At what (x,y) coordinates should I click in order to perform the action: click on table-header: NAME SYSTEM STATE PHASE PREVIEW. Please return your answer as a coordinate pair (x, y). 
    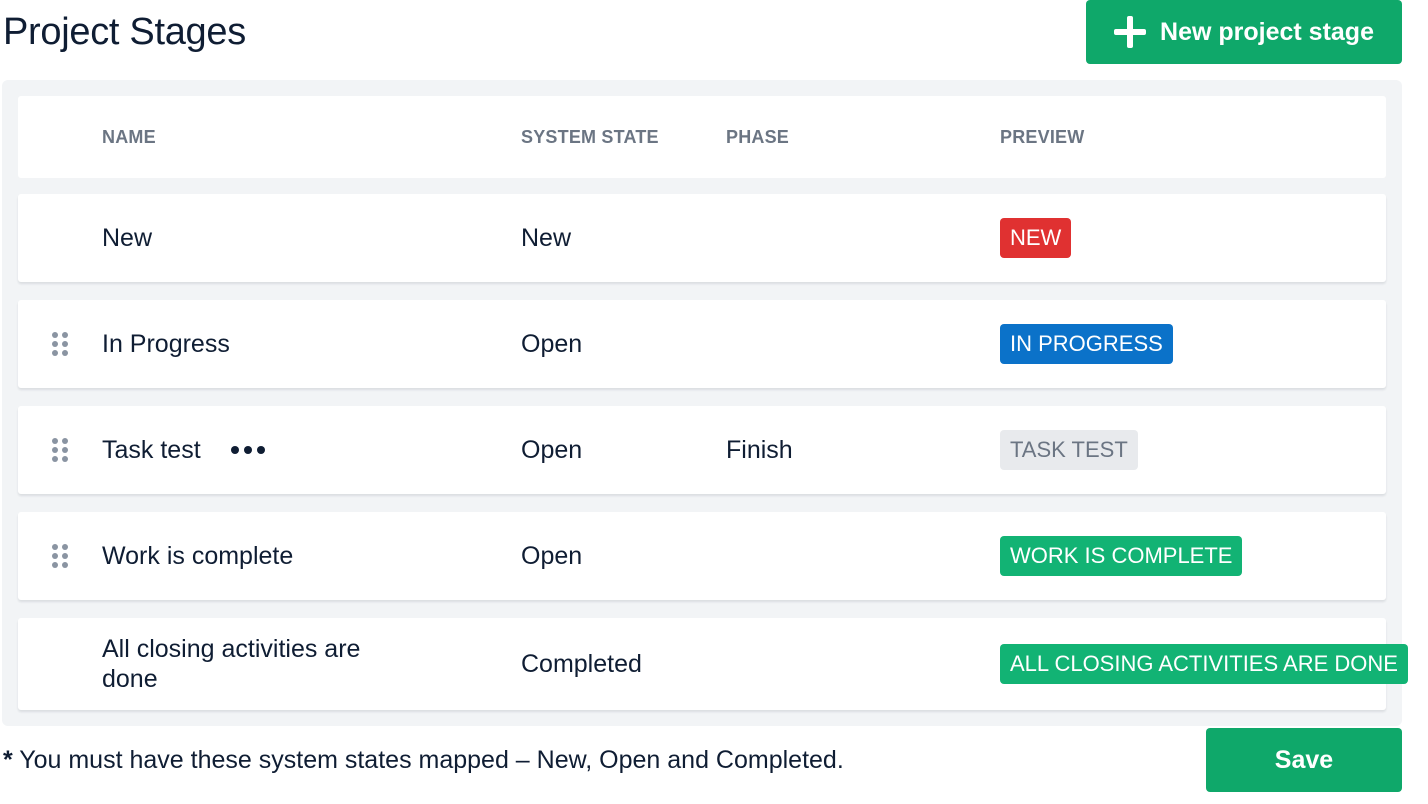
    Looking at the image, I should click on (702, 137).